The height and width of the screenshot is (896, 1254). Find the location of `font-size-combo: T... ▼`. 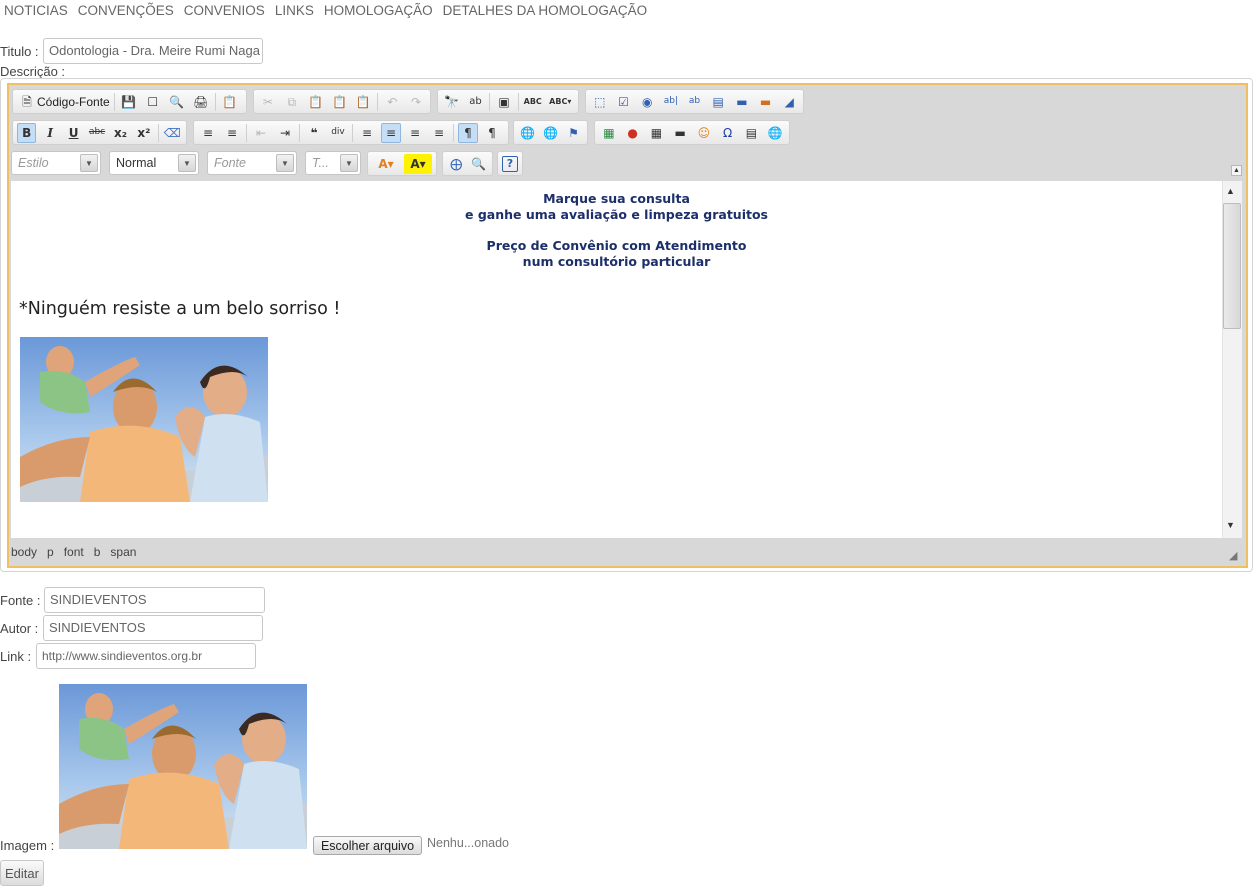

font-size-combo: T... ▼ is located at coordinates (333, 163).